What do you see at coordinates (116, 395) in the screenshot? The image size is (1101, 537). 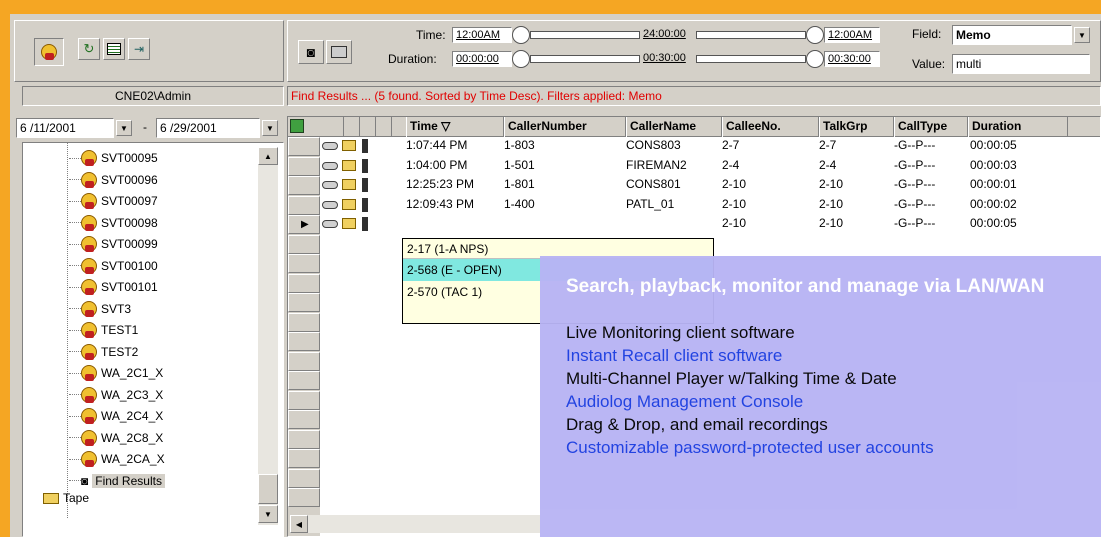 I see `tree-item: WA_2C3_X` at bounding box center [116, 395].